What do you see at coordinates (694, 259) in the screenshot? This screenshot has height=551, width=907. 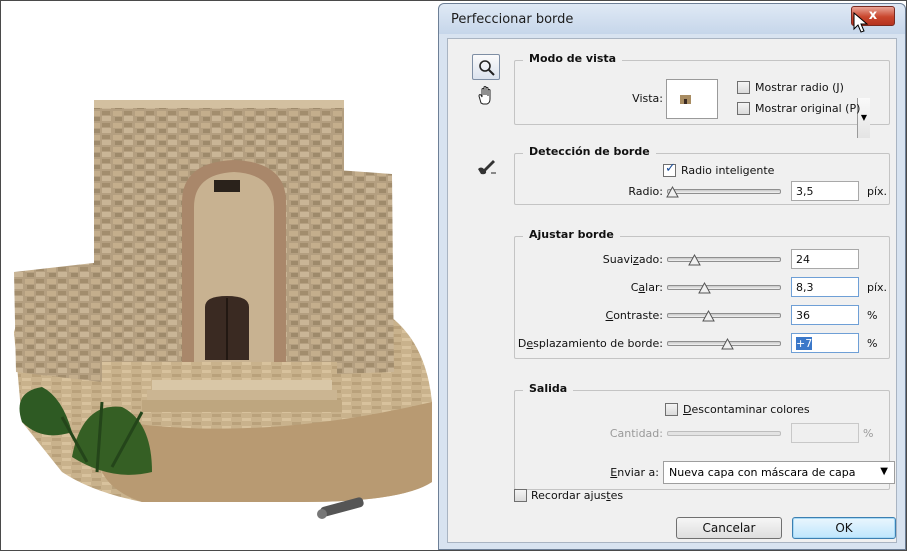 I see `smooth-slider-thumb` at bounding box center [694, 259].